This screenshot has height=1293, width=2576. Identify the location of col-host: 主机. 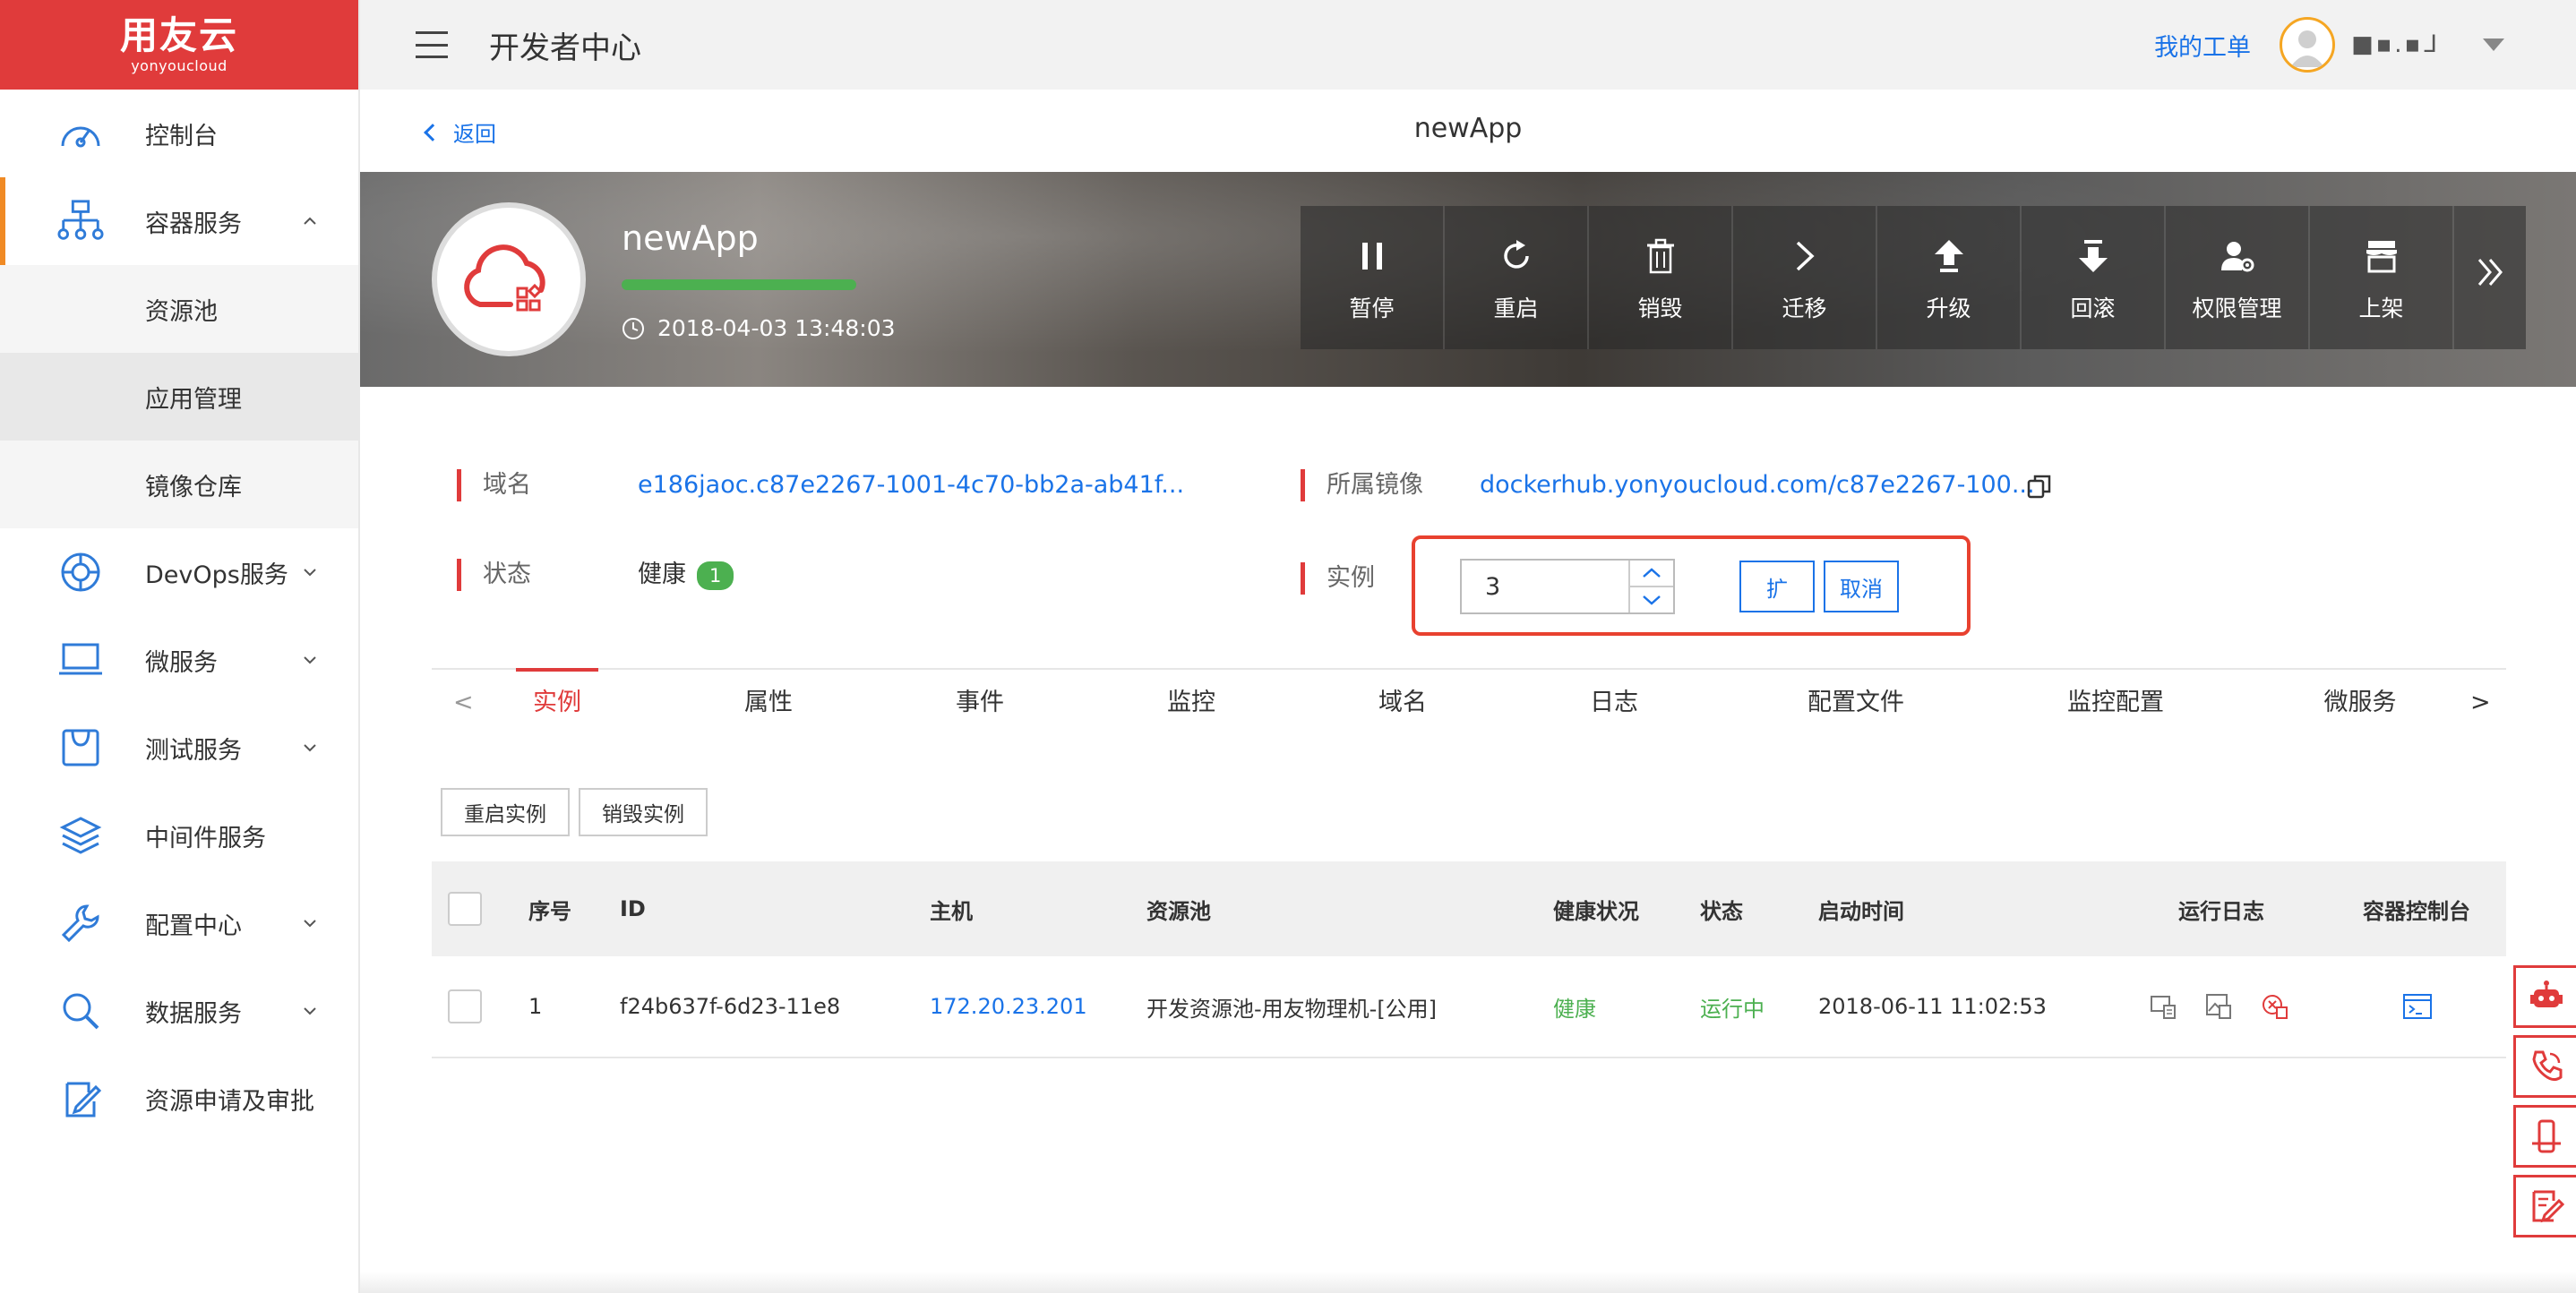
(951, 911).